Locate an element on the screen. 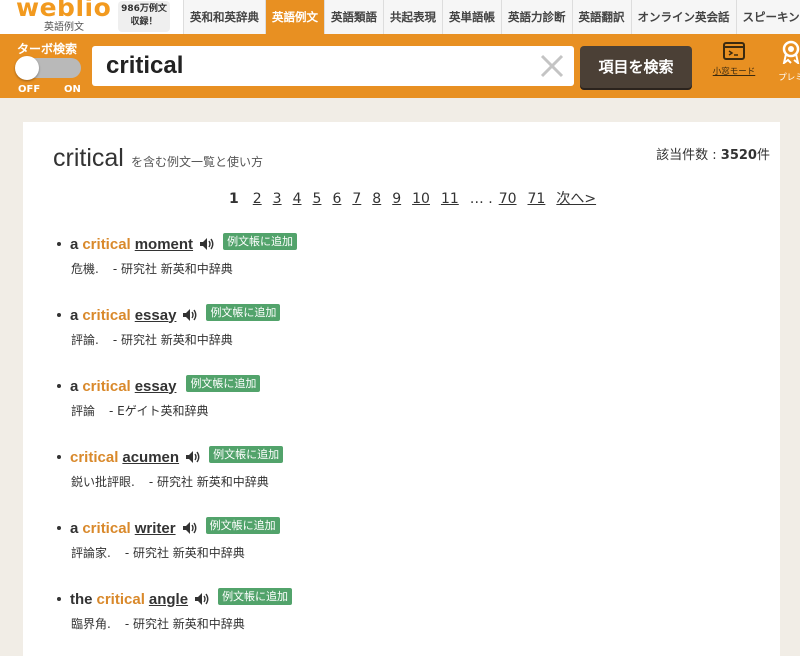 The height and width of the screenshot is (656, 800). example-sentence: critical acumen 例文帳に追加 is located at coordinates (407, 456).